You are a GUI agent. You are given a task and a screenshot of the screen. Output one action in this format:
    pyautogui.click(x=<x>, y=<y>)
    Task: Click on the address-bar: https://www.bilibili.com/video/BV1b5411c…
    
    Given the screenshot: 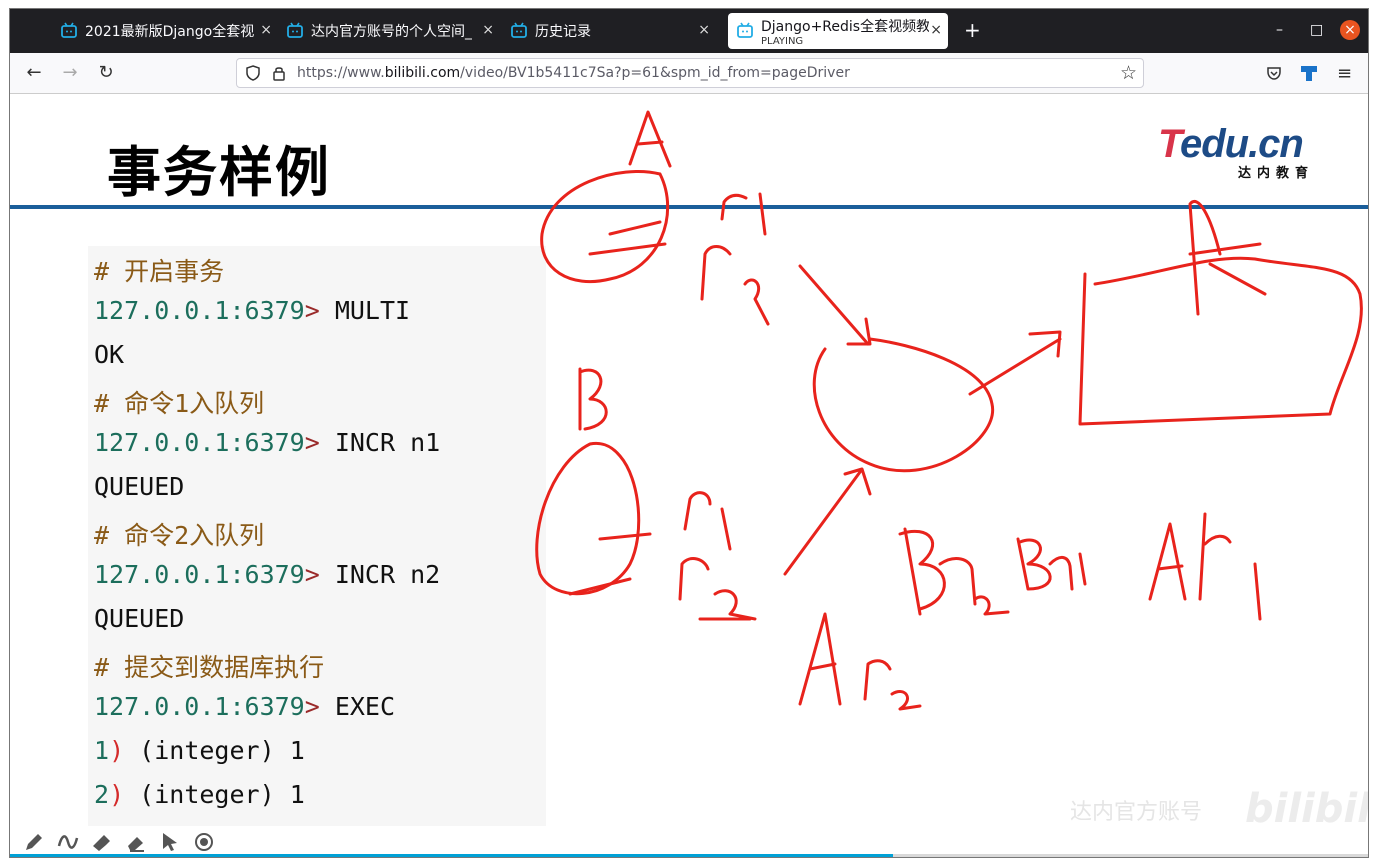 What is the action you would take?
    pyautogui.click(x=690, y=73)
    